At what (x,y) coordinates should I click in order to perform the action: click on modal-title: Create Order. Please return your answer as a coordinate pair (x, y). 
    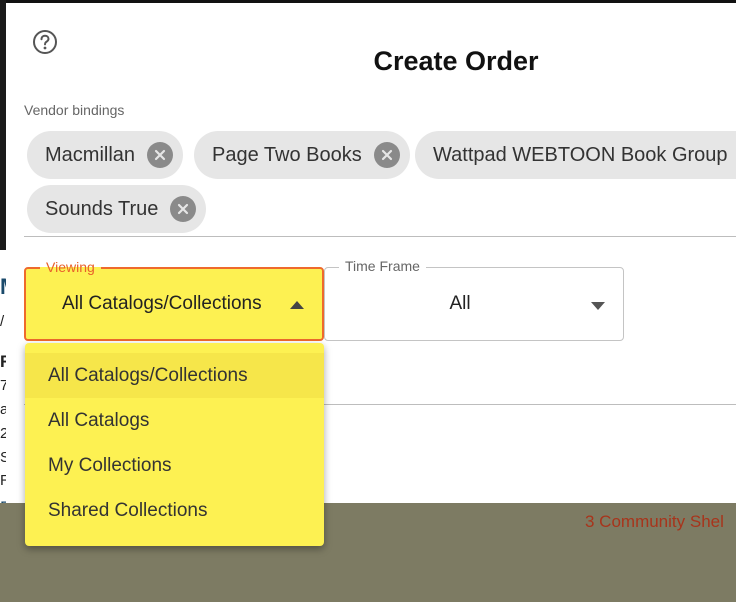
    Looking at the image, I should click on (456, 61).